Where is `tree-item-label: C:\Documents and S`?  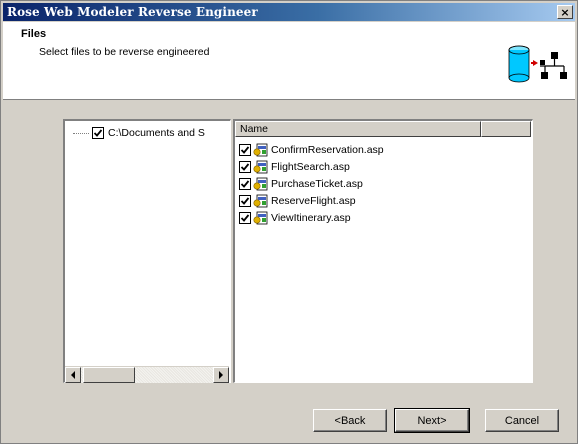
tree-item-label: C:\Documents and S is located at coordinates (156, 133).